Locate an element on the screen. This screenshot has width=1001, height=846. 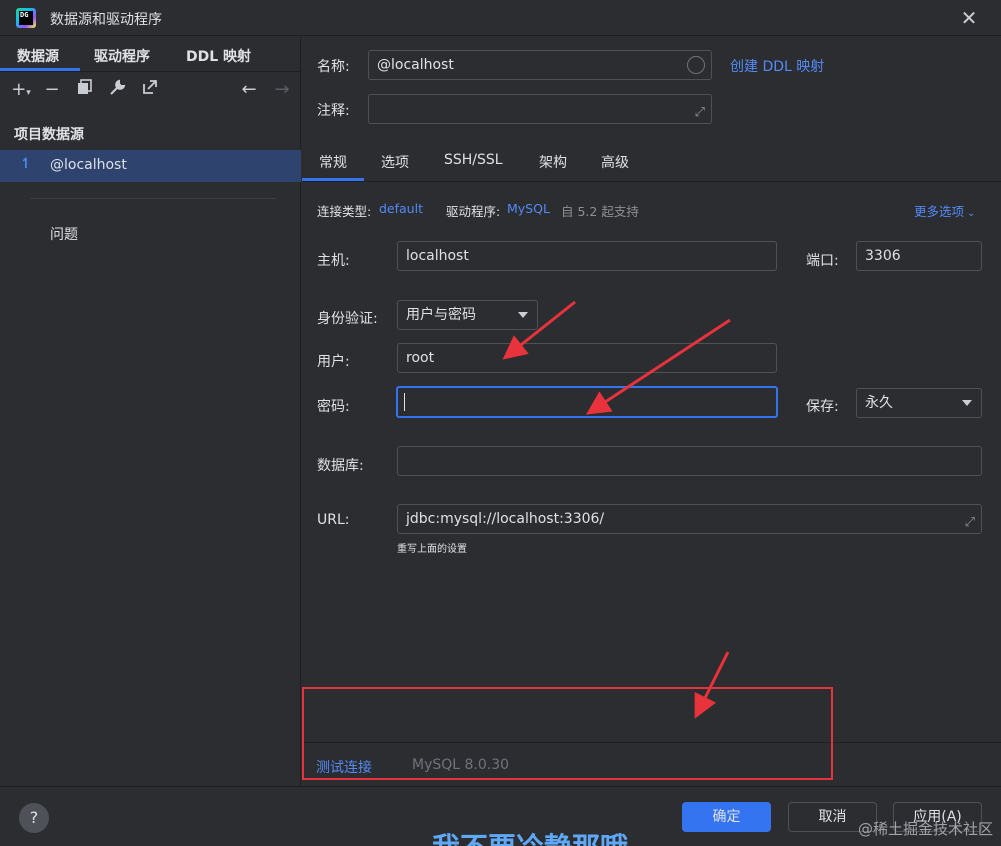
problems-item: 问题 is located at coordinates (64, 234).